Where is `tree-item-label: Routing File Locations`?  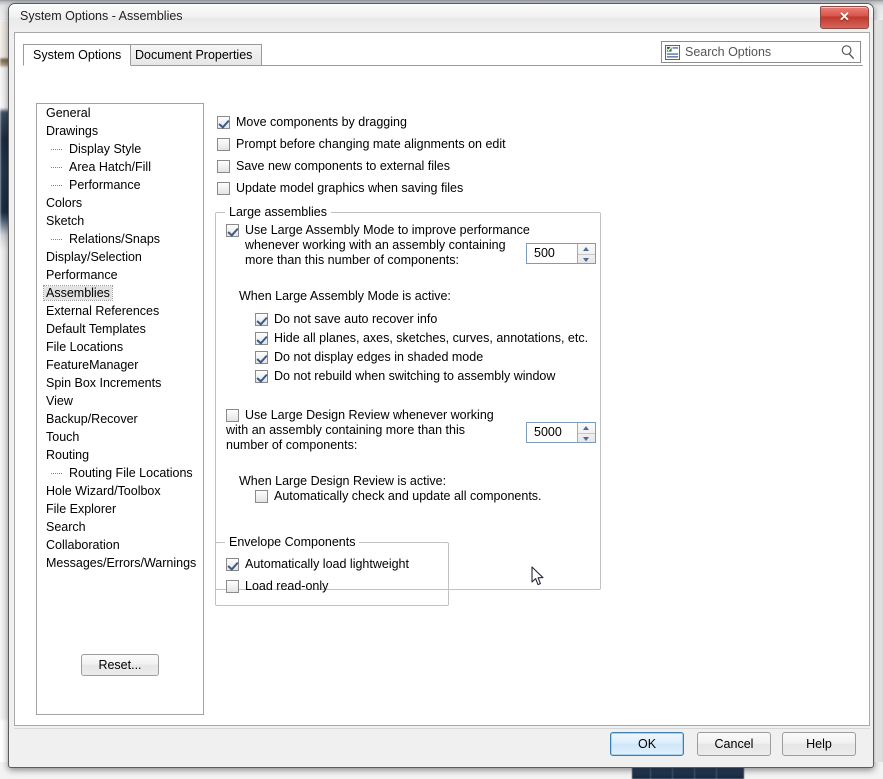 tree-item-label: Routing File Locations is located at coordinates (131, 473).